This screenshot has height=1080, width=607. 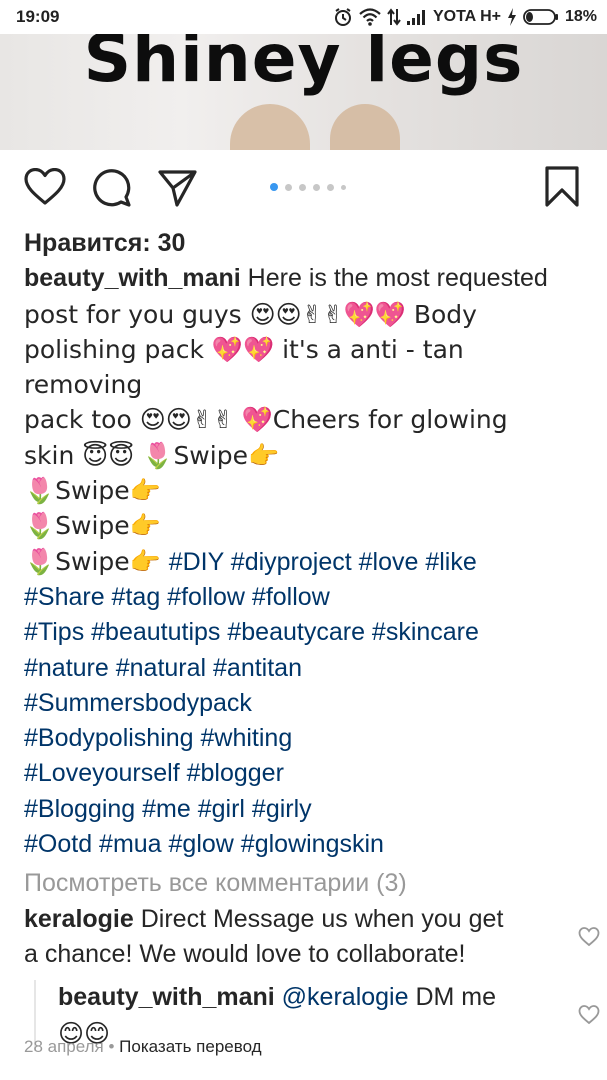 I want to click on bookmark-icon, so click(x=562, y=189).